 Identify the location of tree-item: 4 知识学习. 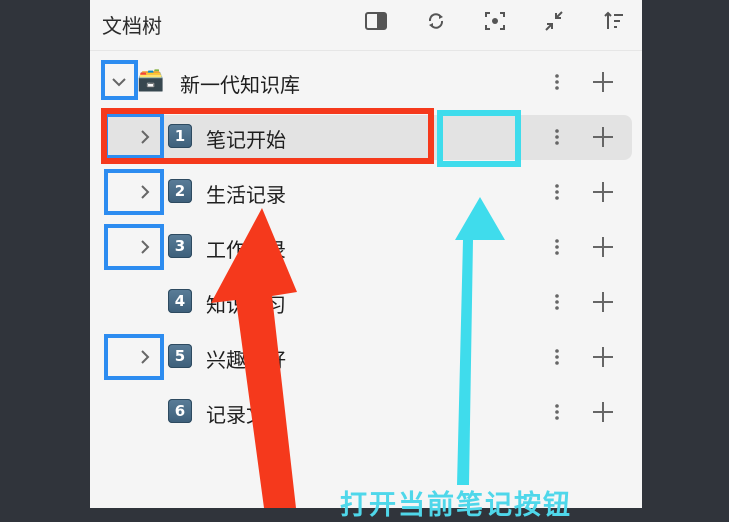
(366, 300).